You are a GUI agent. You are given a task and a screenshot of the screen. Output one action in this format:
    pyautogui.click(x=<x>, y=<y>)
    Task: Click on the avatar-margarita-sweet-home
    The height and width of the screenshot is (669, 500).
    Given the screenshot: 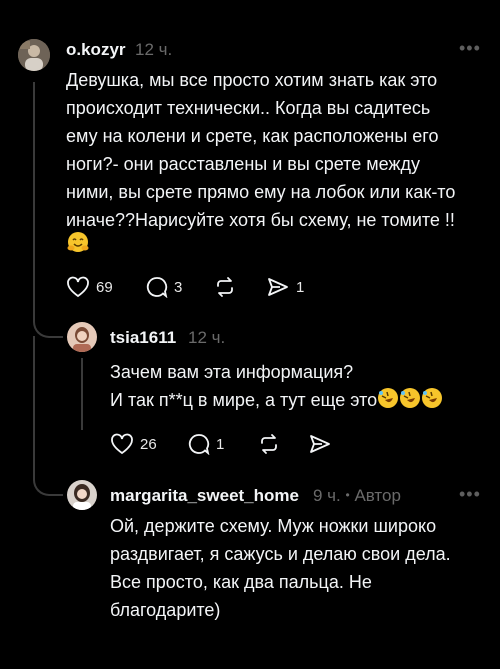 What is the action you would take?
    pyautogui.click(x=82, y=495)
    